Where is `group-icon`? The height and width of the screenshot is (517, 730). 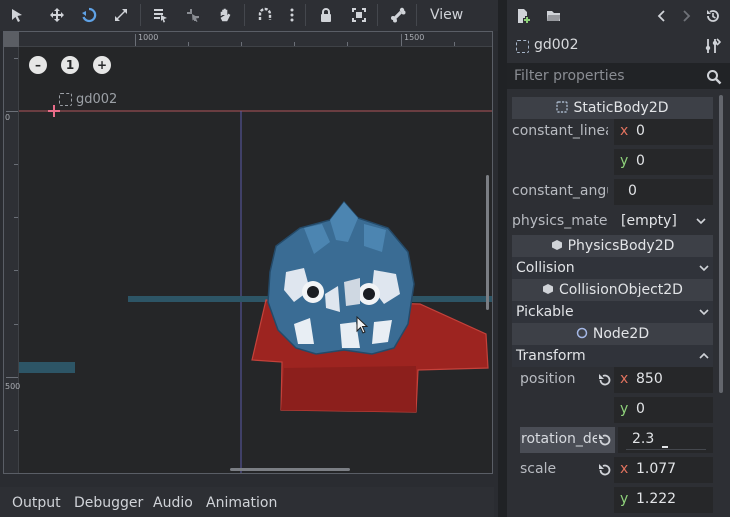
group-icon is located at coordinates (359, 15).